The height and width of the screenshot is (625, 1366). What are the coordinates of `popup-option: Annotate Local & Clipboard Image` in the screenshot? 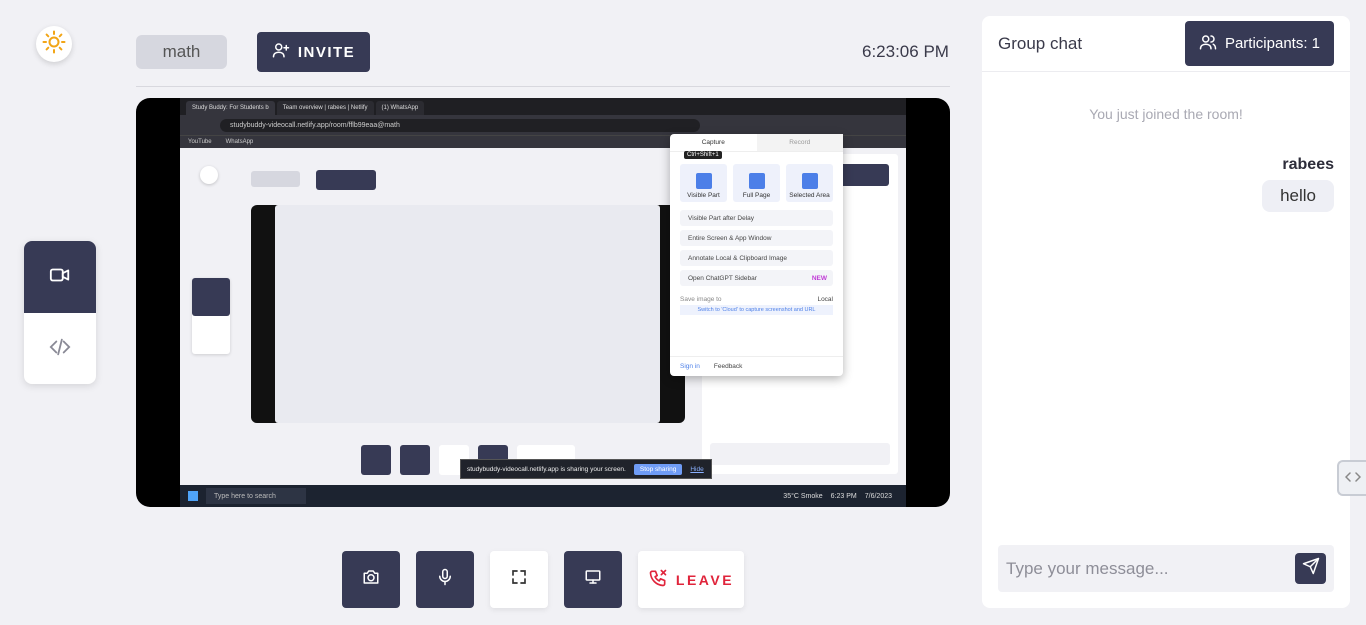 It's located at (756, 258).